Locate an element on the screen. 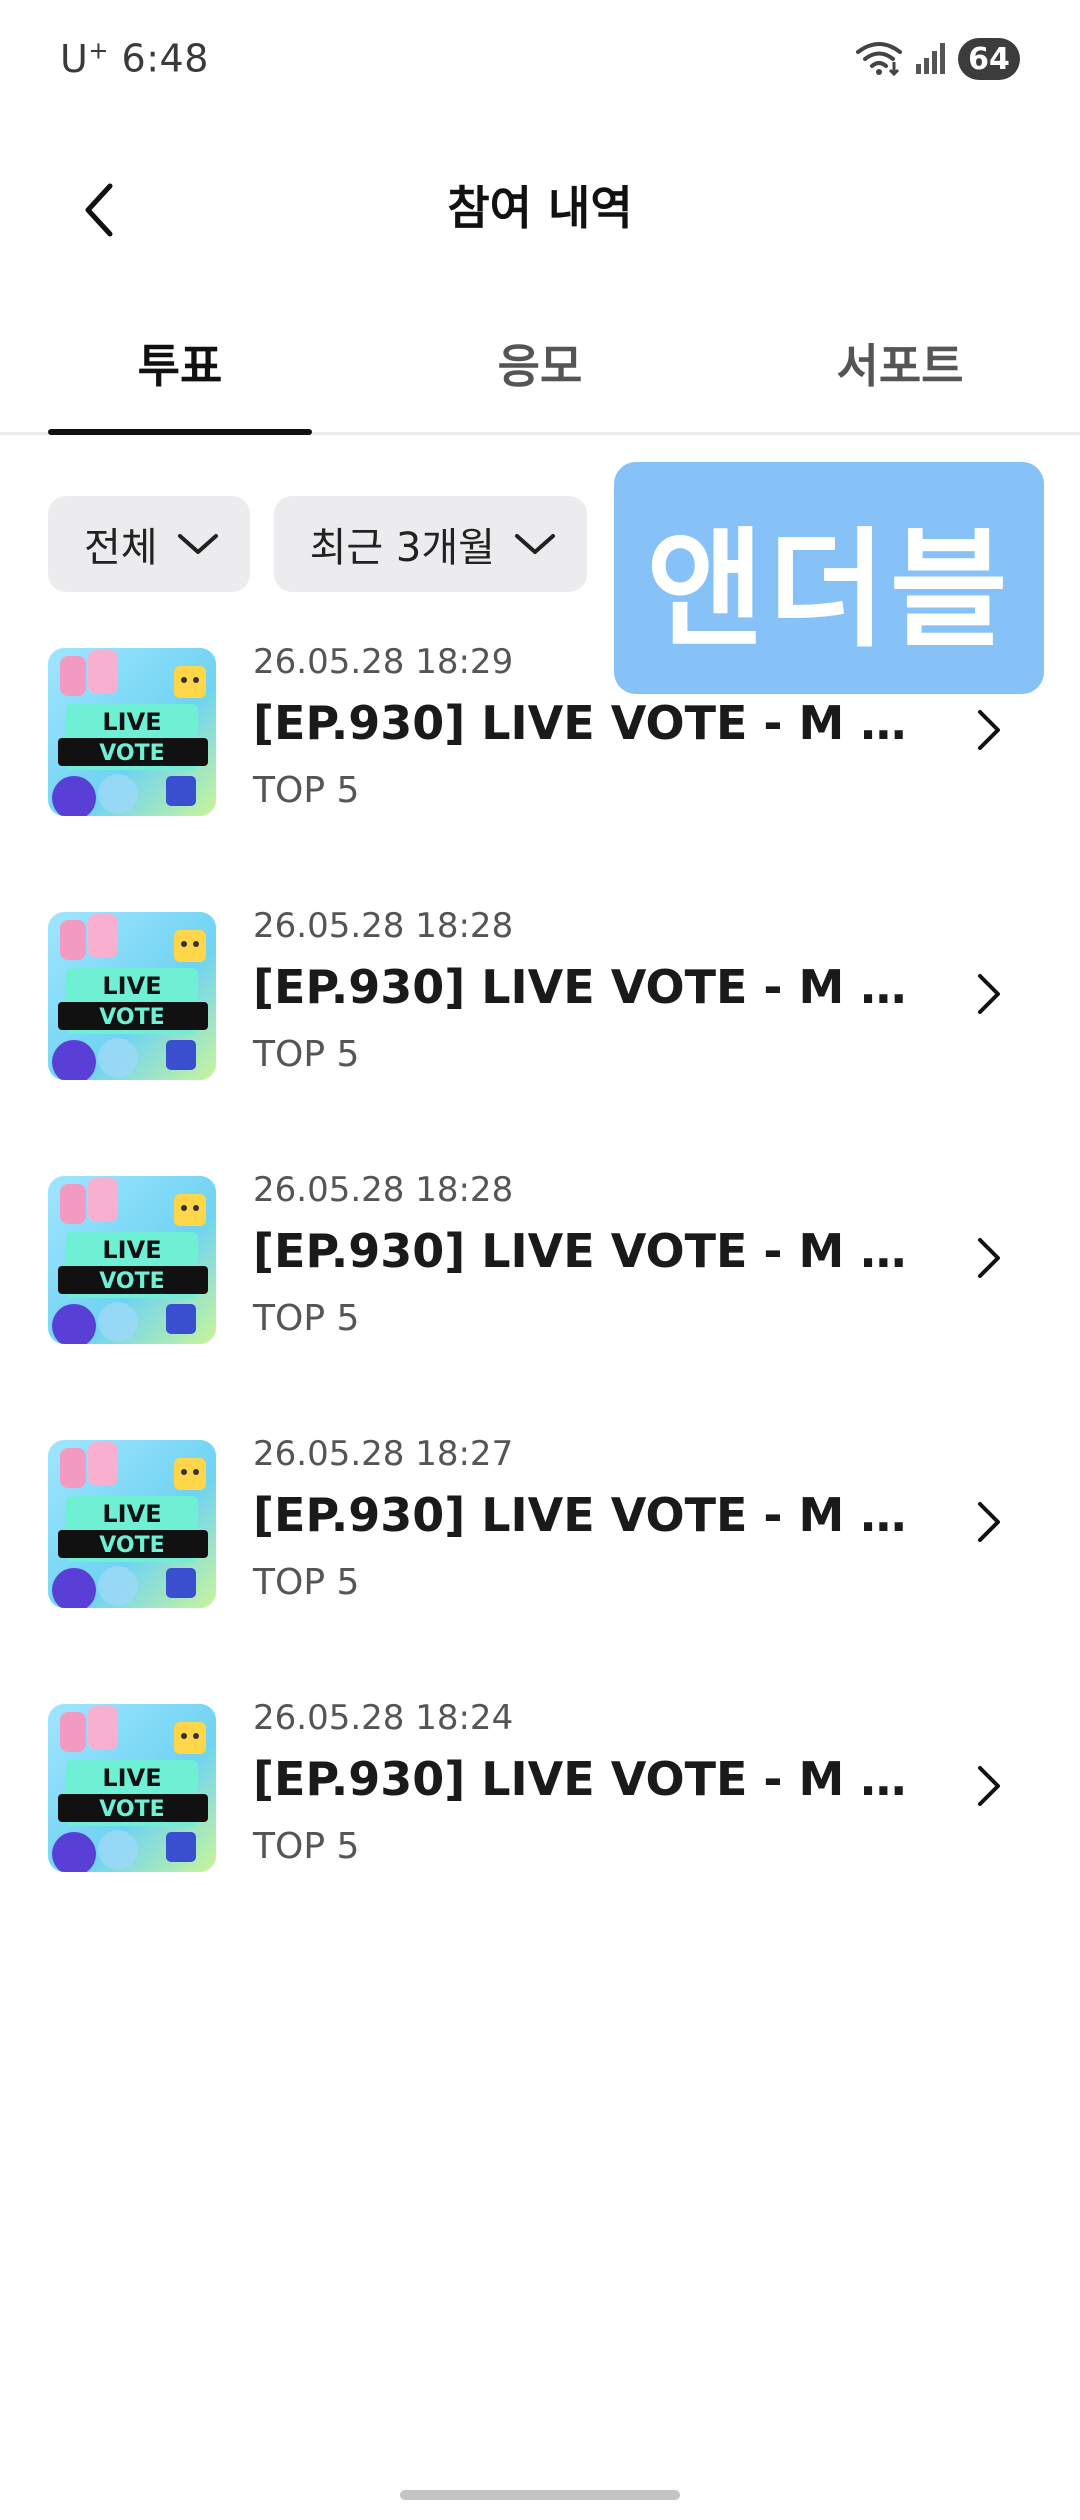 This screenshot has width=1080, height=2520. vote-date: 26.05.28 18:27 is located at coordinates (383, 1454).